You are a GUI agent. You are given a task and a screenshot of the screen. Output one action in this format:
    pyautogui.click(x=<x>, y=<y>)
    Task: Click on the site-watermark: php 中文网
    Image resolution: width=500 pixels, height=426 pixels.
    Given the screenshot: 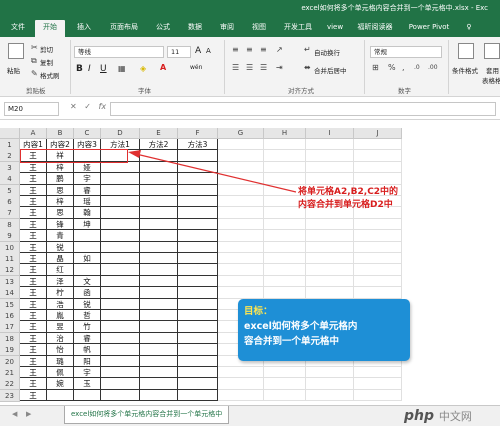 What is the action you would take?
    pyautogui.click(x=438, y=416)
    